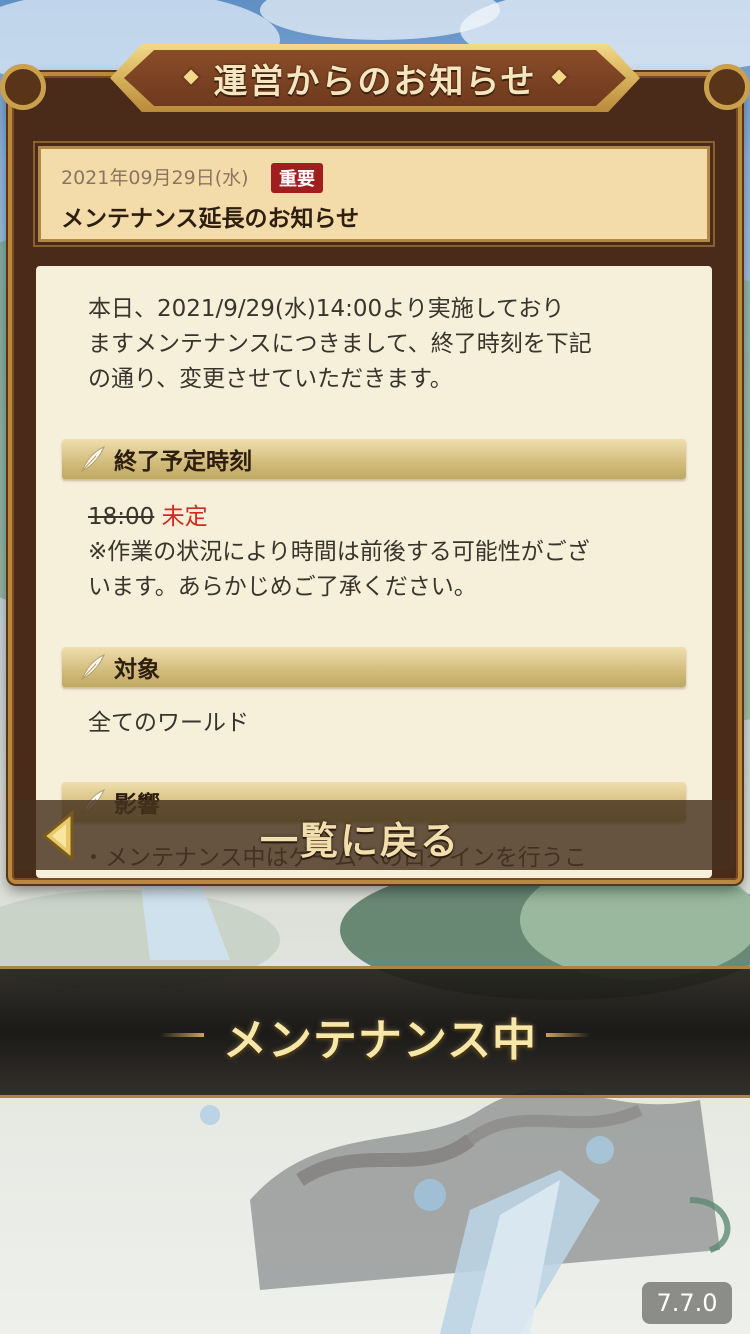 The height and width of the screenshot is (1334, 750). What do you see at coordinates (270, 379) in the screenshot?
I see `intro-line: の通り、変更させていただきます。` at bounding box center [270, 379].